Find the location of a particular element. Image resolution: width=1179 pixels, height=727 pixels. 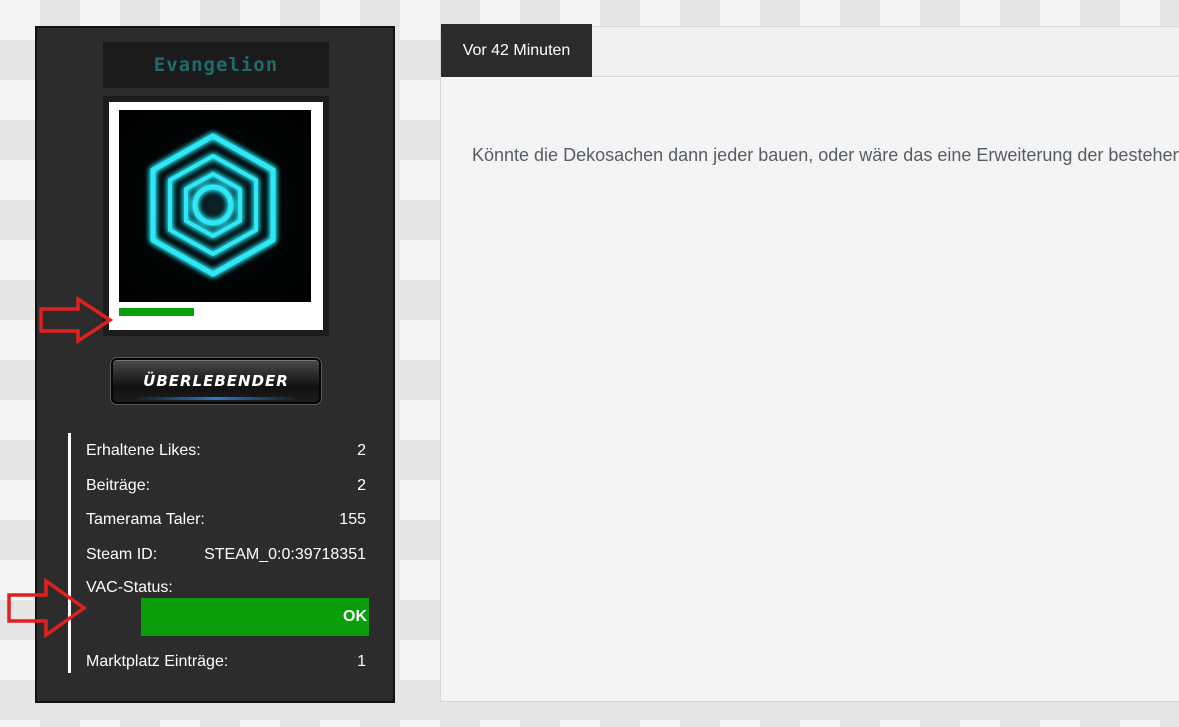

vac-status-badge: OK is located at coordinates (255, 617).